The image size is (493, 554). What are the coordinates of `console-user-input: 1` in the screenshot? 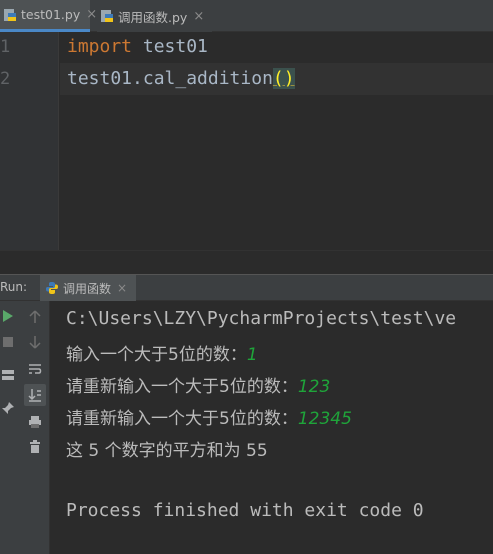 It's located at (252, 355).